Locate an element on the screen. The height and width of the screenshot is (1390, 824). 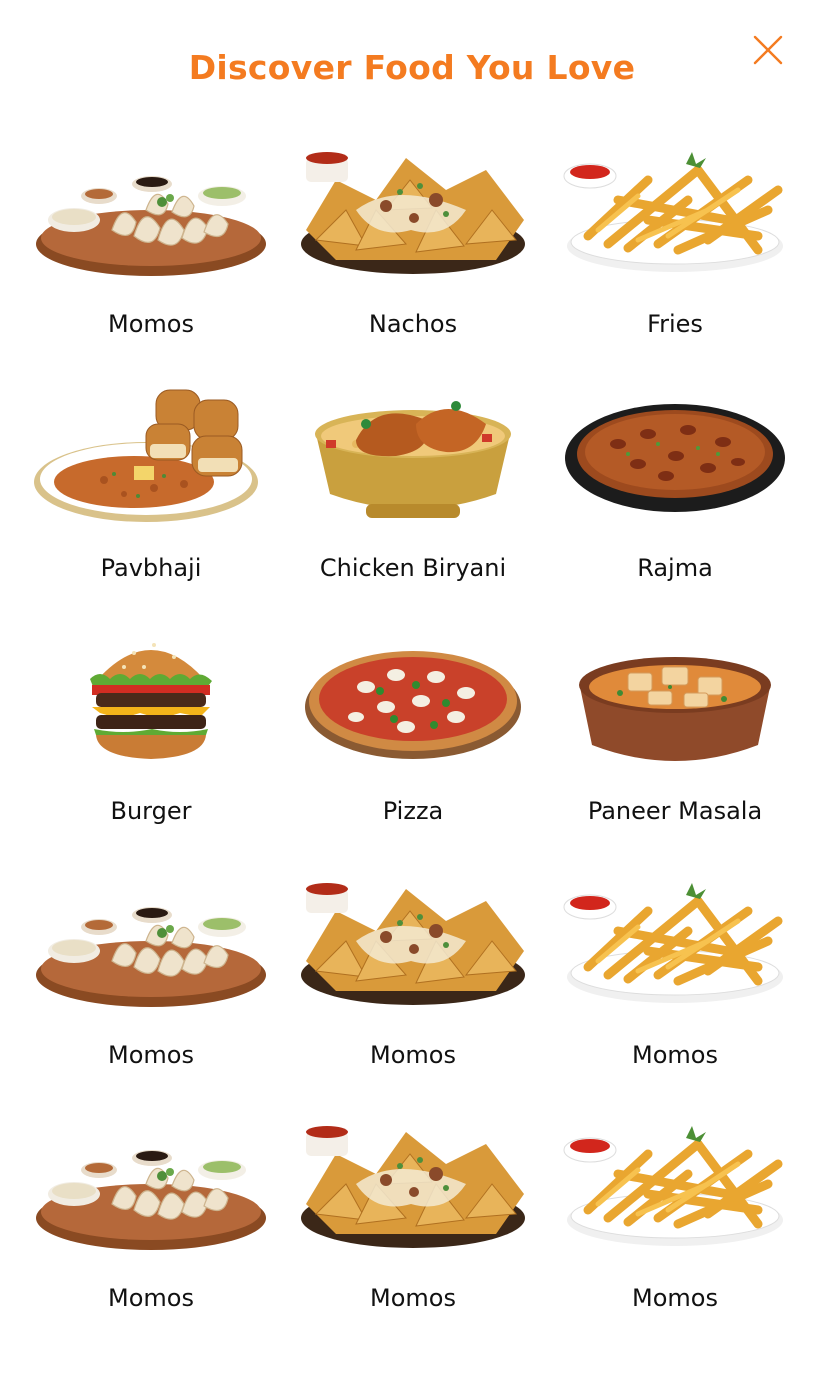
food-item-nachos: Nachos is located at coordinates (413, 262).